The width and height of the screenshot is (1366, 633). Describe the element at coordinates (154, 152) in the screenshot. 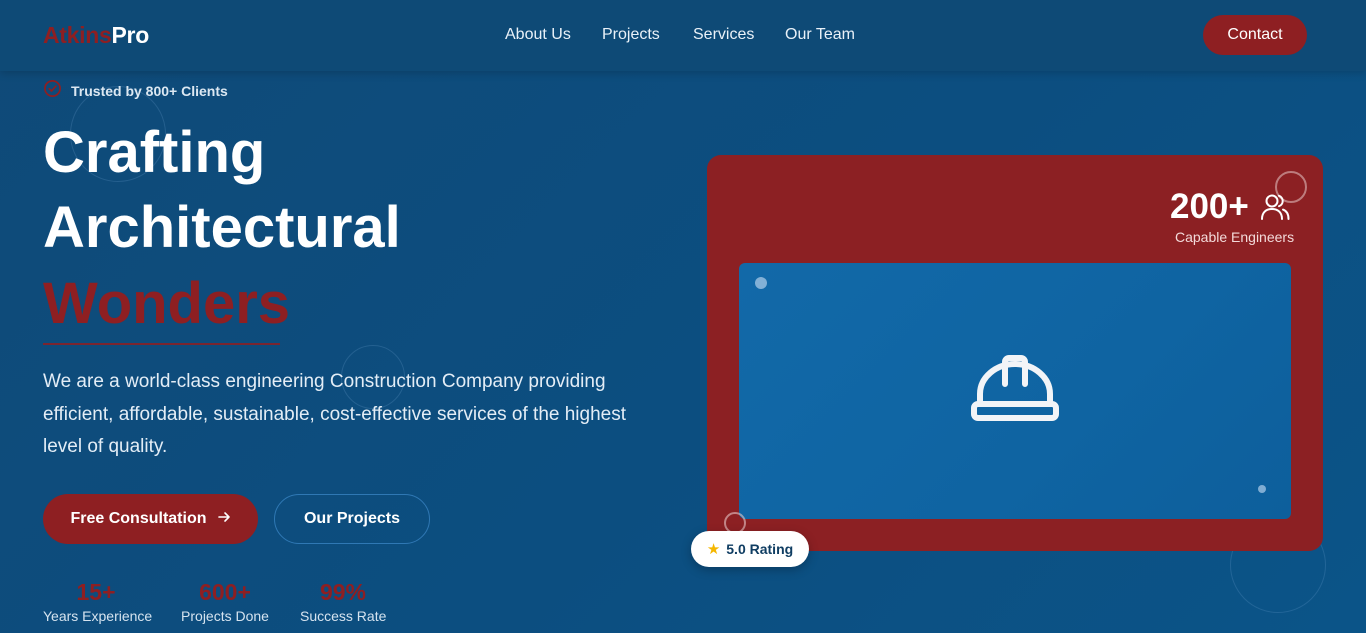

I see `hero-title-line-1: Crafting` at that location.